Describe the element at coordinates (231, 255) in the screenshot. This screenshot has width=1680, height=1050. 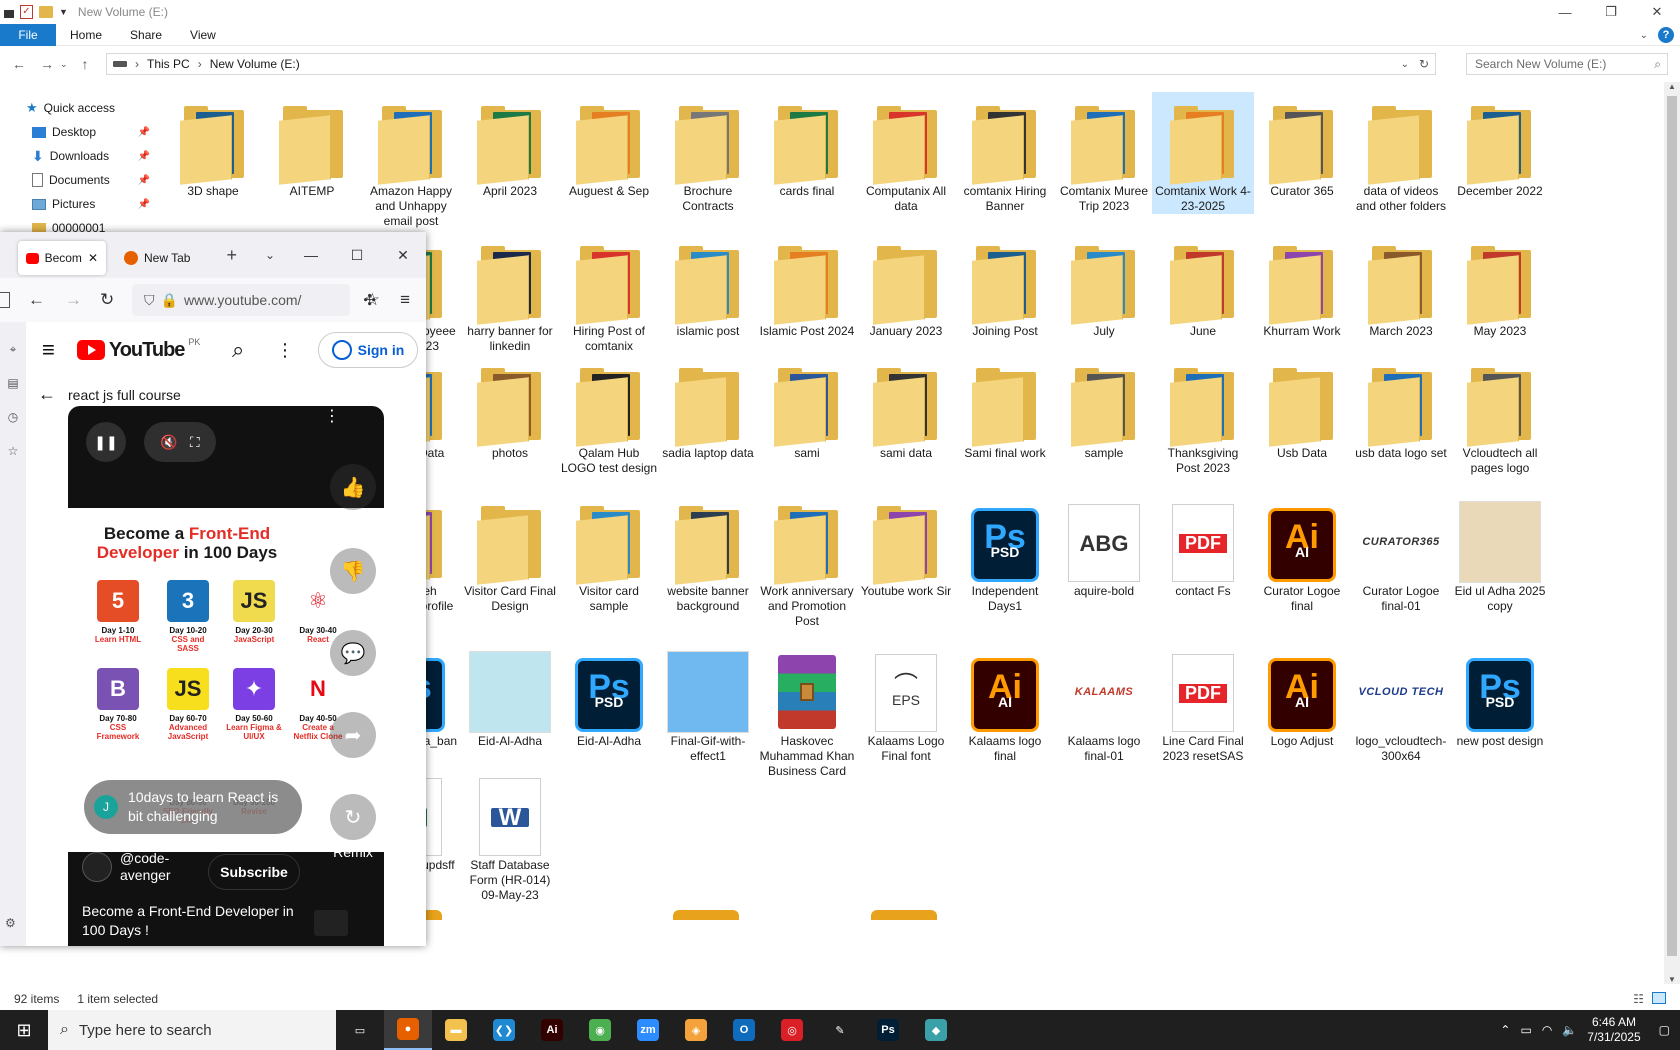
I see `new-tab-icon: +` at that location.